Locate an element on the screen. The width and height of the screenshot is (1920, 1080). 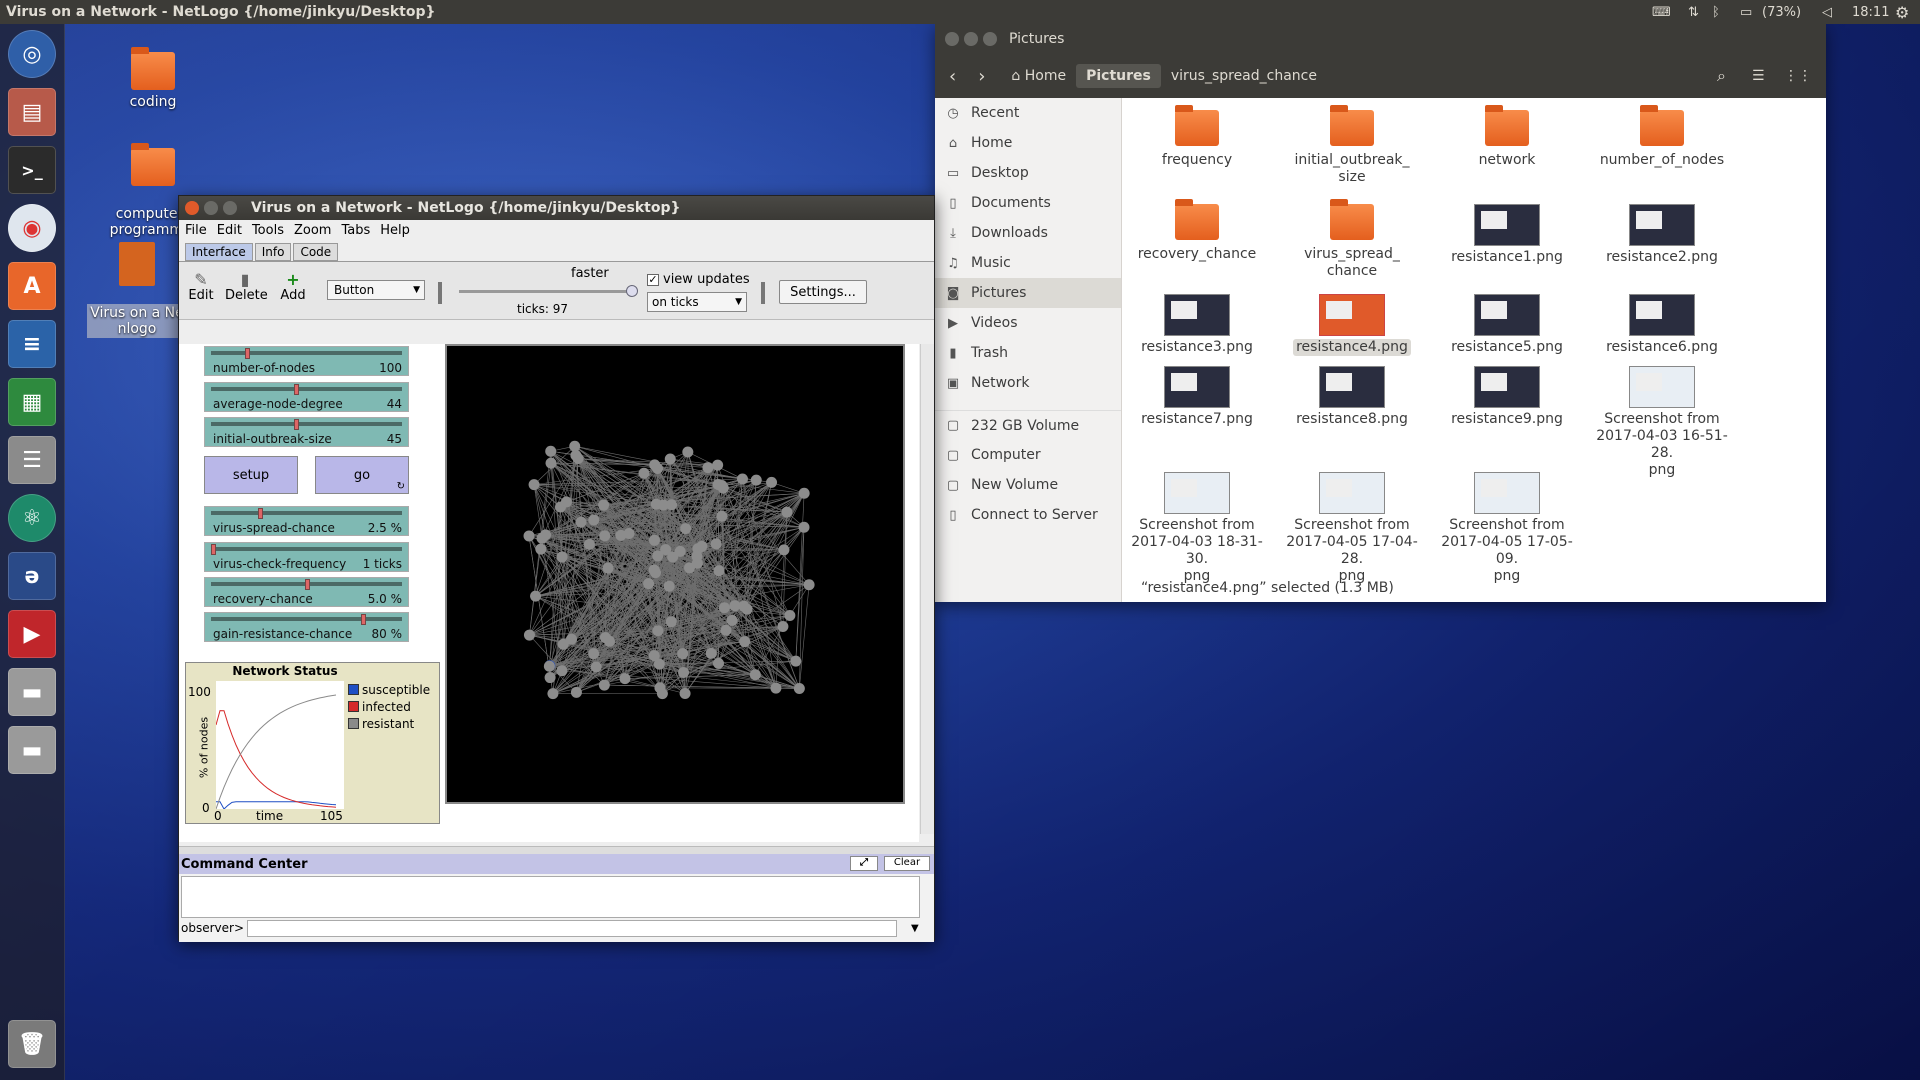
go-button: go ↻ is located at coordinates (362, 475).